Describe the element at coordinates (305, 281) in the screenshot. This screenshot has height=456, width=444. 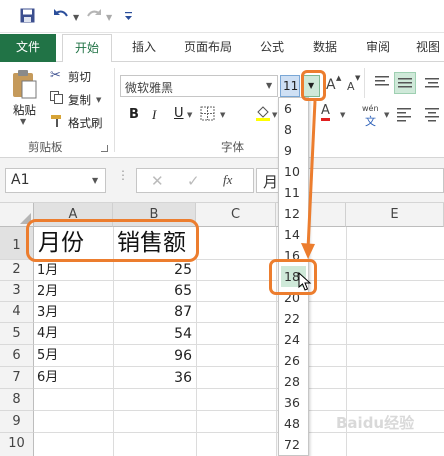
I see `mouse-cursor-icon` at that location.